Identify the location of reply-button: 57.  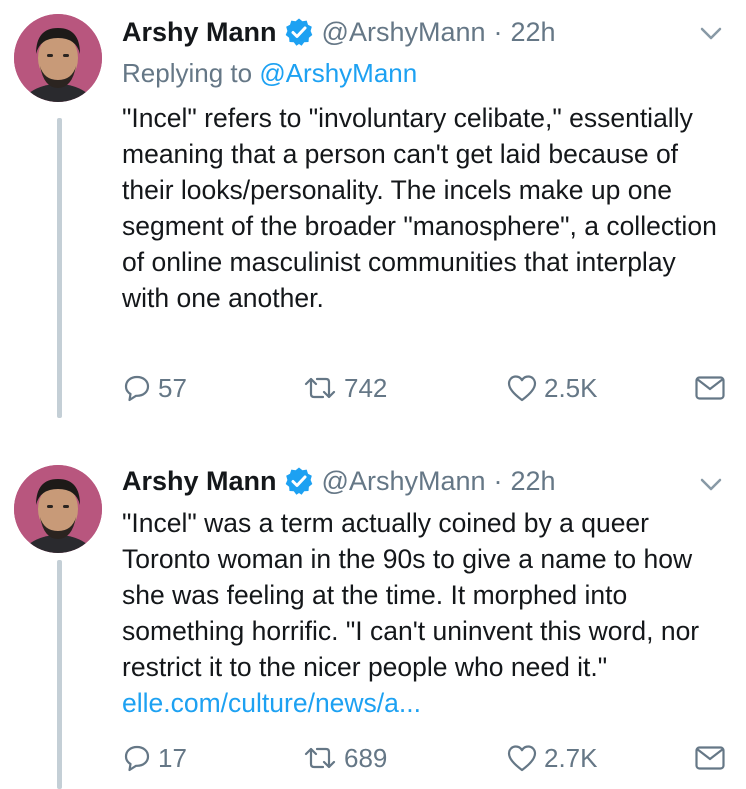
(154, 388).